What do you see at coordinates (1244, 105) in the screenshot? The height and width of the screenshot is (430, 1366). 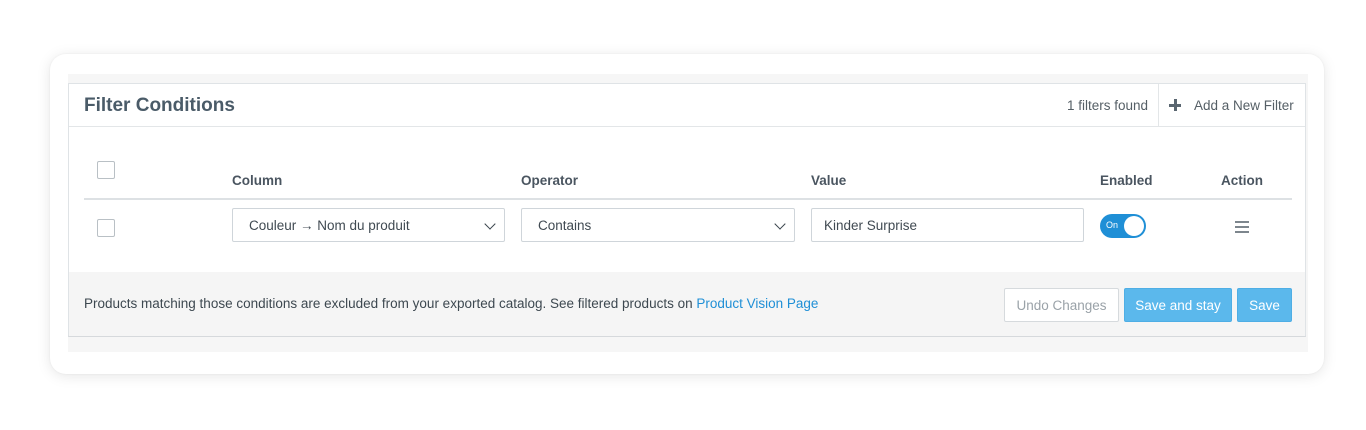 I see `add-new-filter-label: Add a New Filter` at bounding box center [1244, 105].